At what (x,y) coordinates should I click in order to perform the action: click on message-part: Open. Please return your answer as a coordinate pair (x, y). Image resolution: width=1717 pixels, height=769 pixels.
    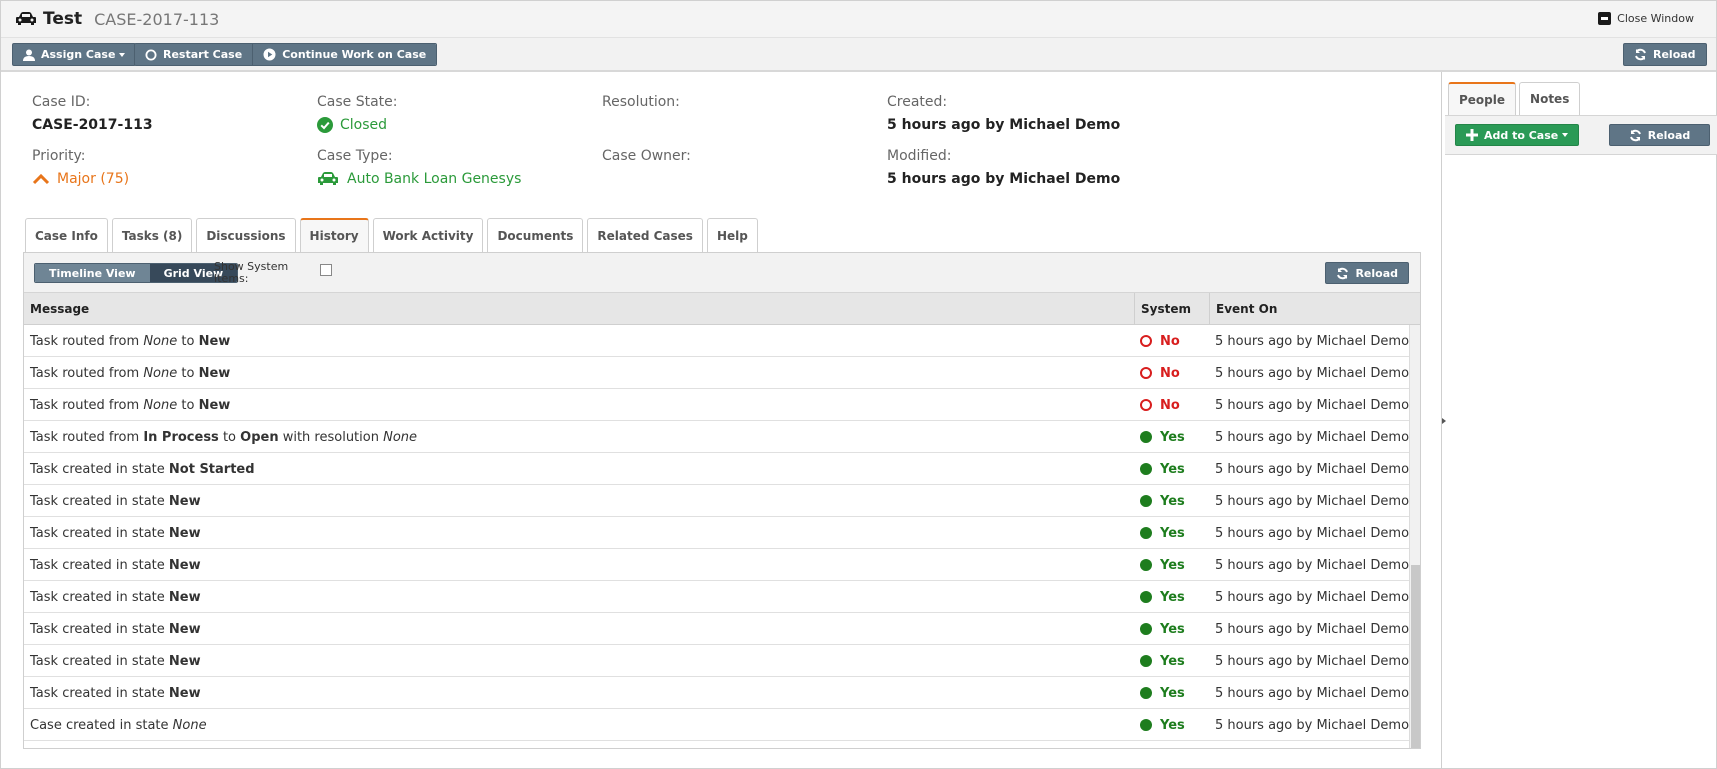
    Looking at the image, I should click on (259, 437).